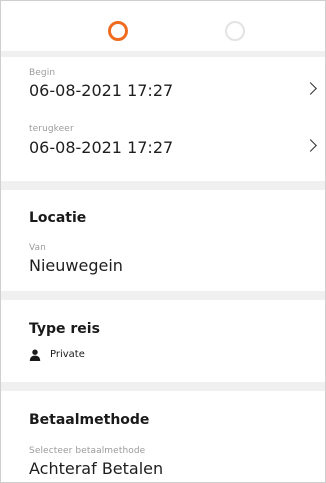  I want to click on step-indicator-active, so click(118, 31).